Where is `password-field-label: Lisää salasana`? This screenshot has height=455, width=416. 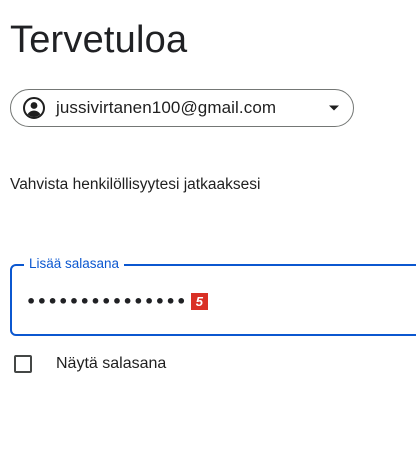 password-field-label: Lisää salasana is located at coordinates (74, 264).